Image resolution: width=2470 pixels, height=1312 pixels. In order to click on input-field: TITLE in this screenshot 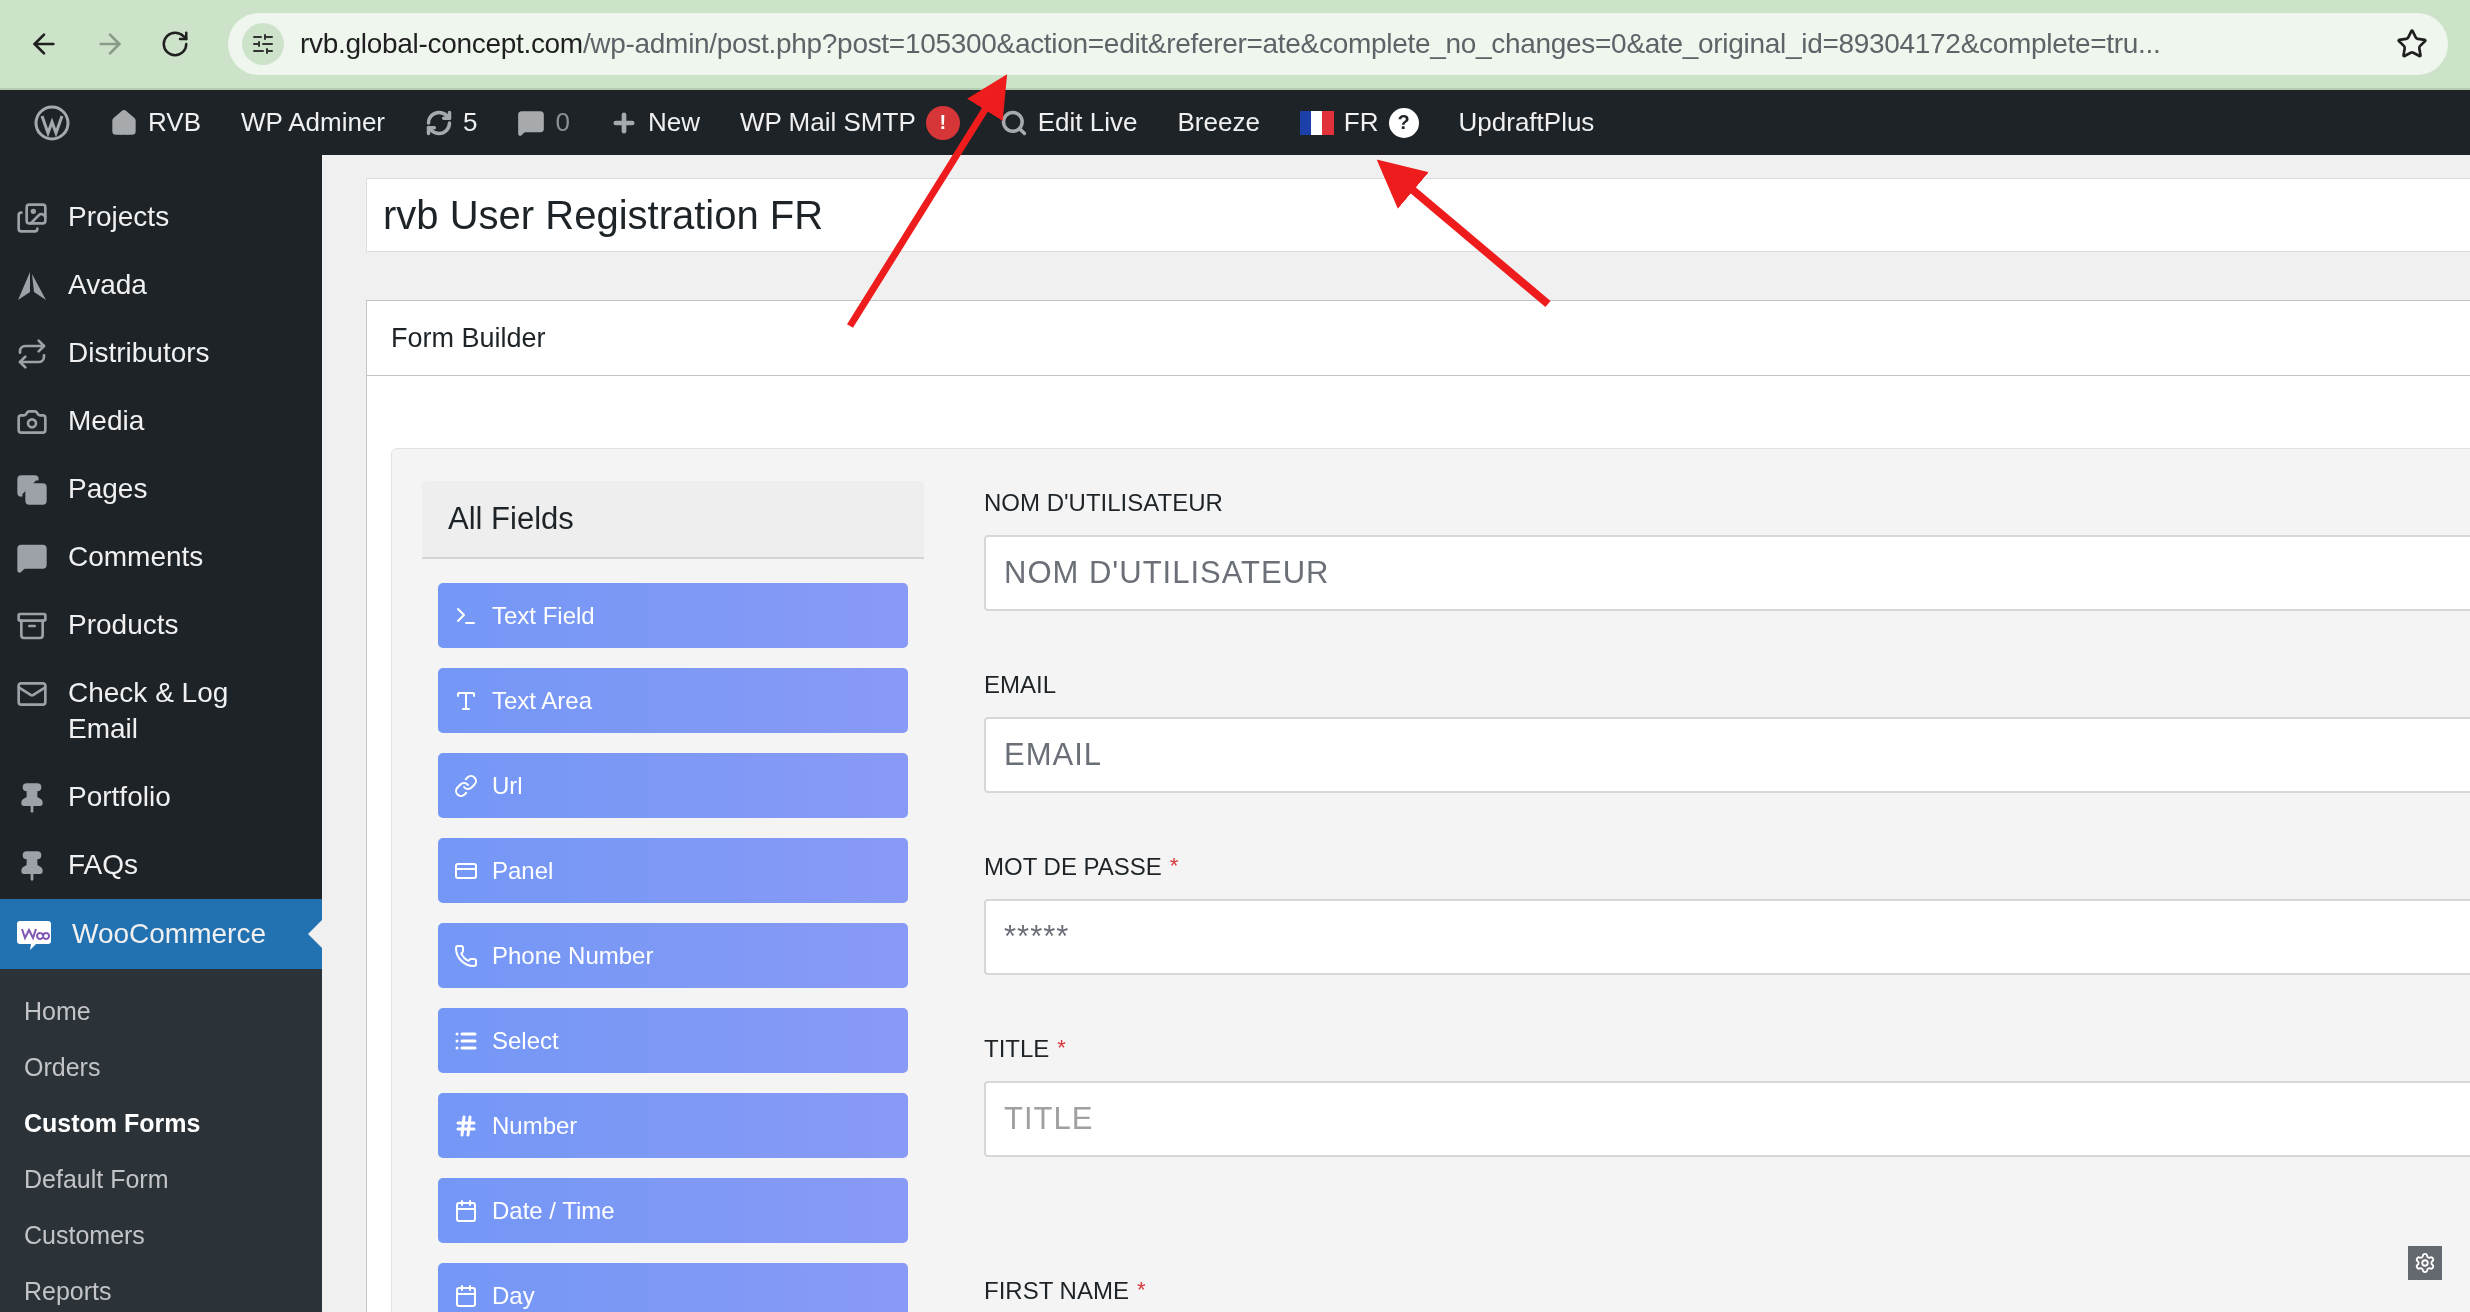, I will do `click(1727, 1119)`.